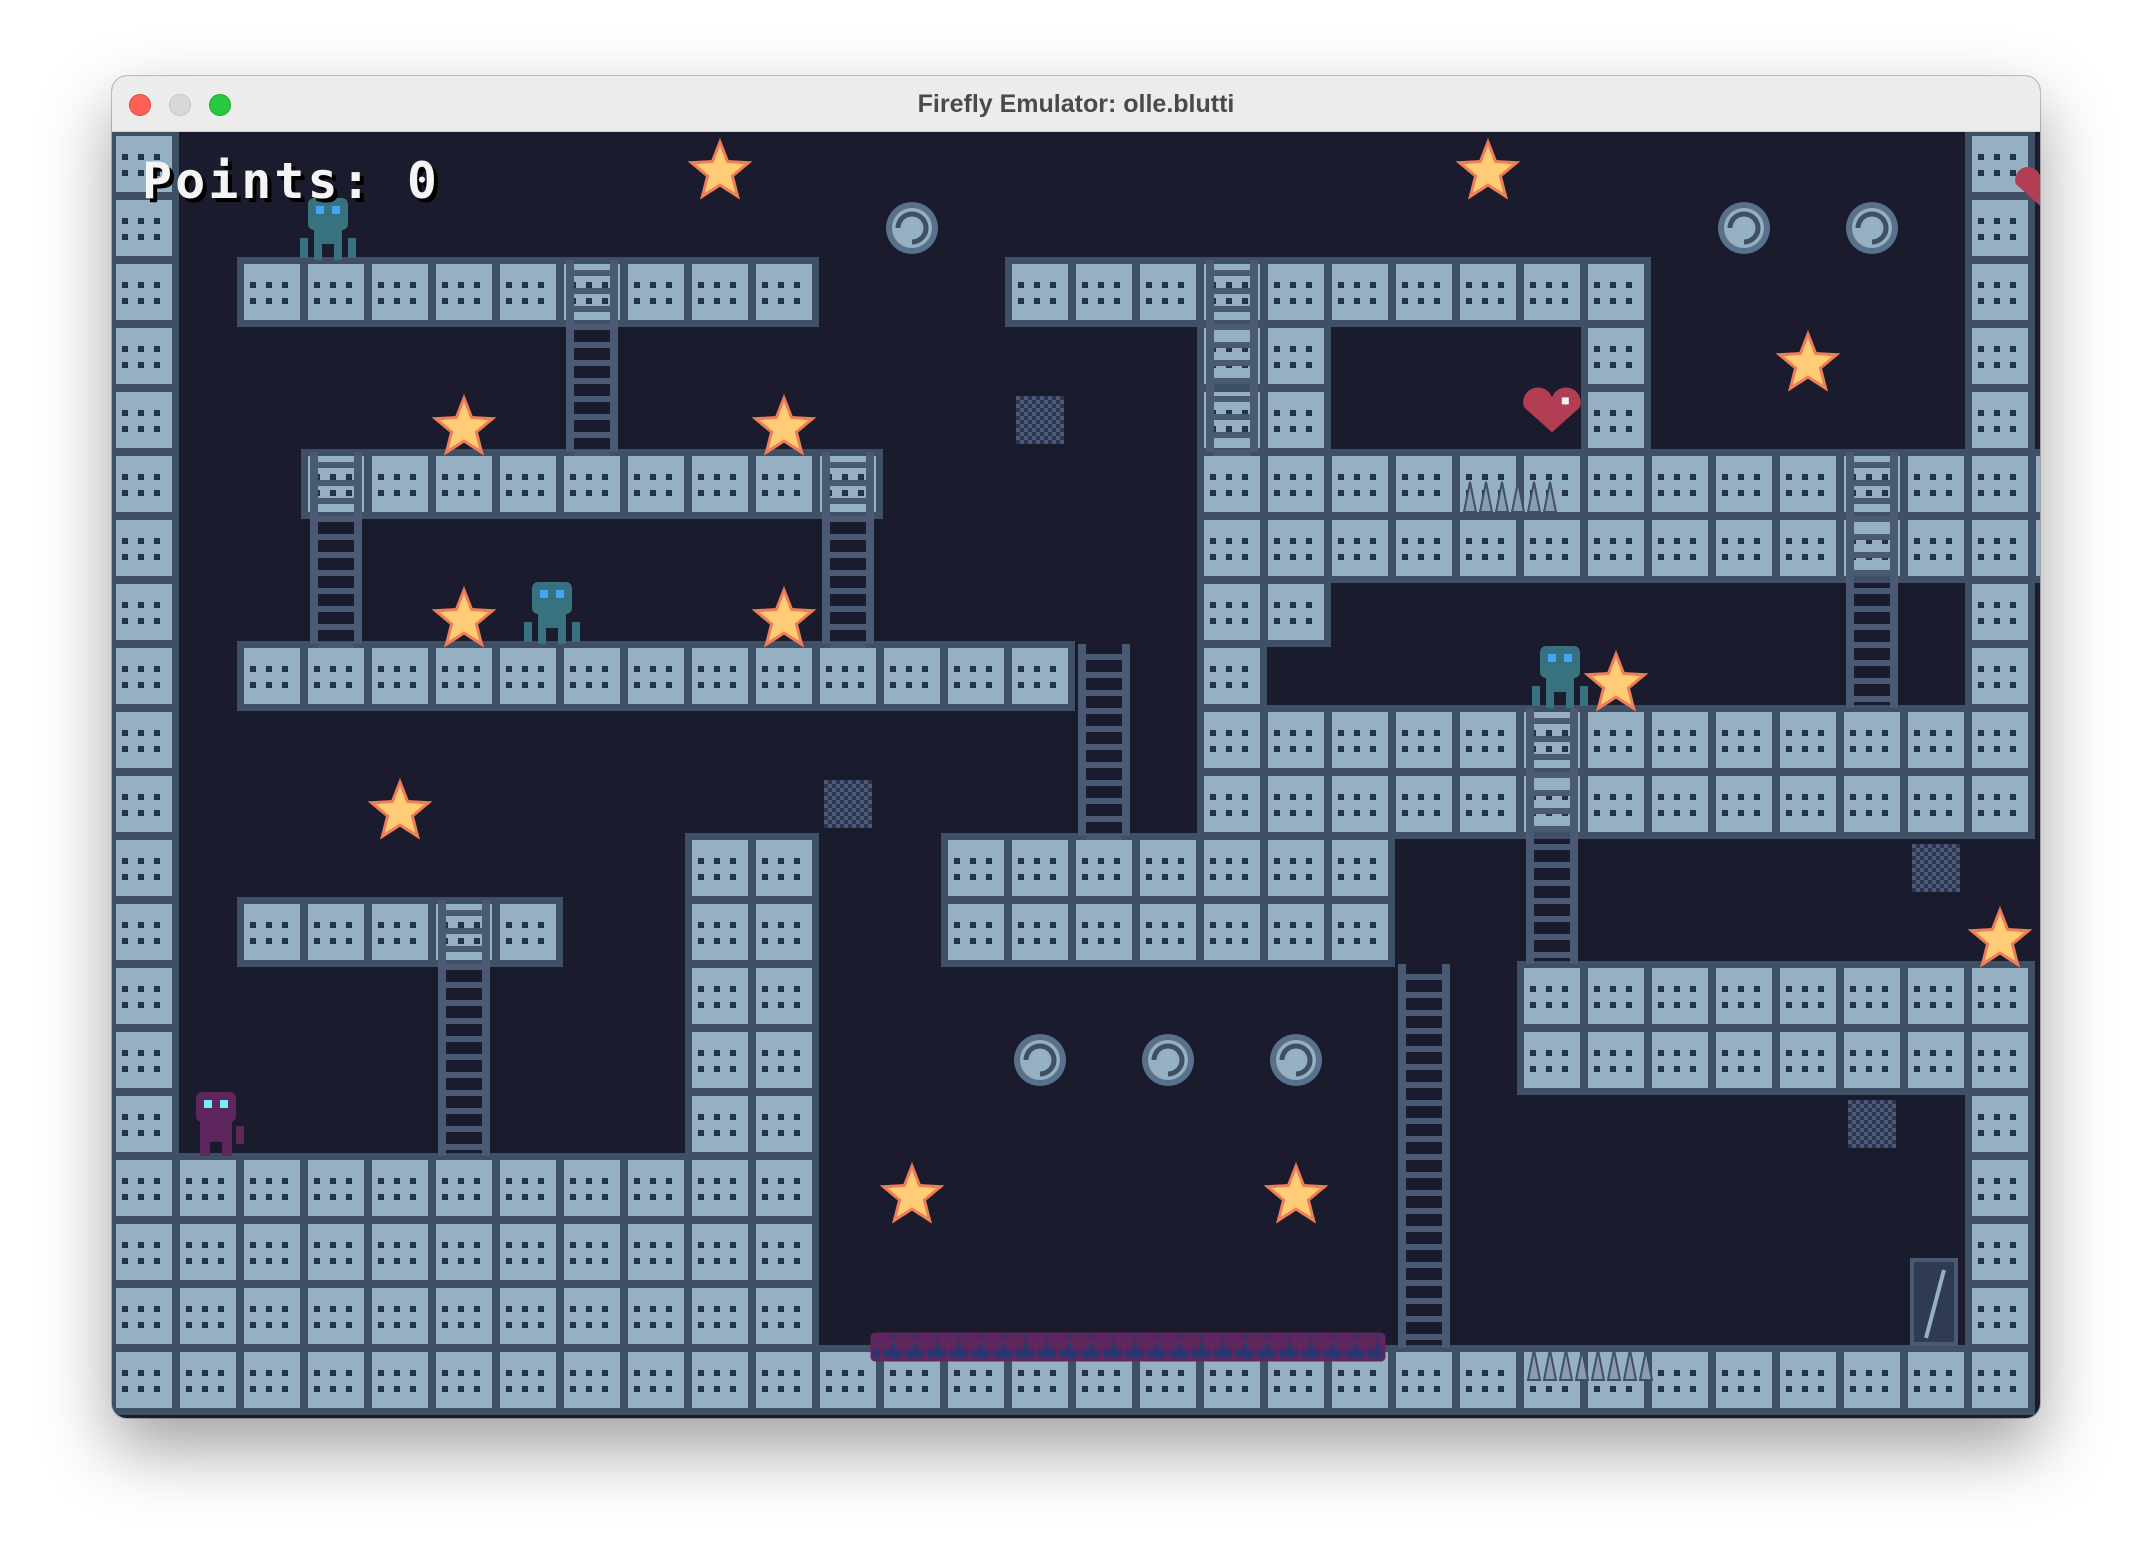  What do you see at coordinates (291, 181) in the screenshot?
I see `points-counter: Points: 0` at bounding box center [291, 181].